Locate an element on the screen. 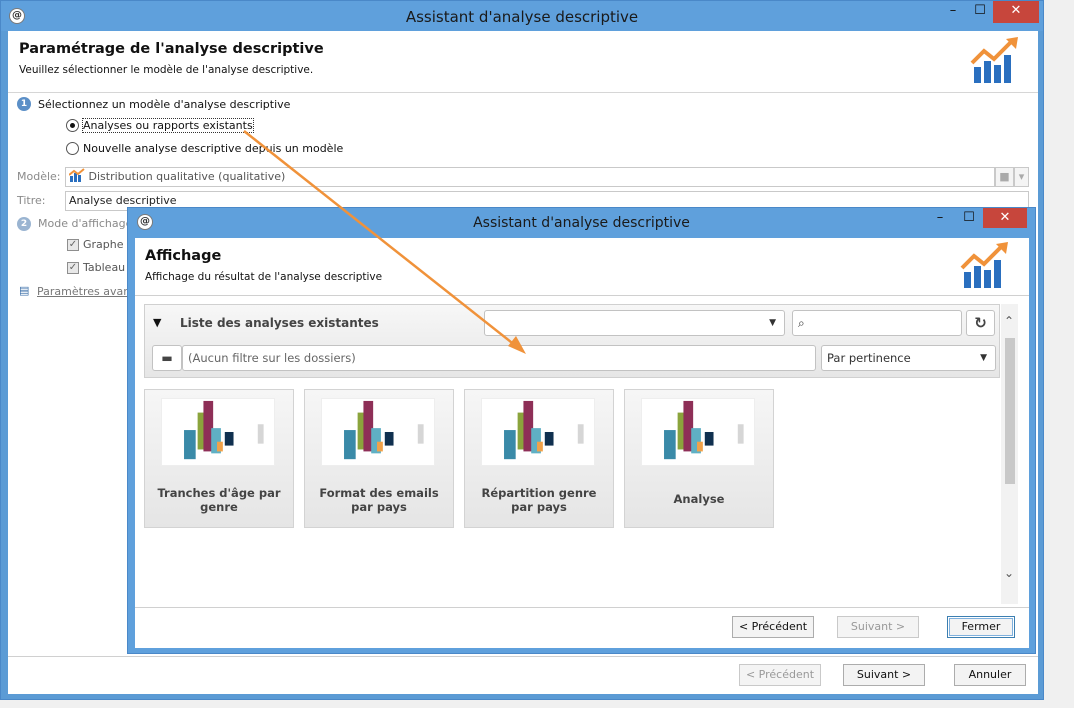  folder-icon: ■ is located at coordinates (1004, 177).